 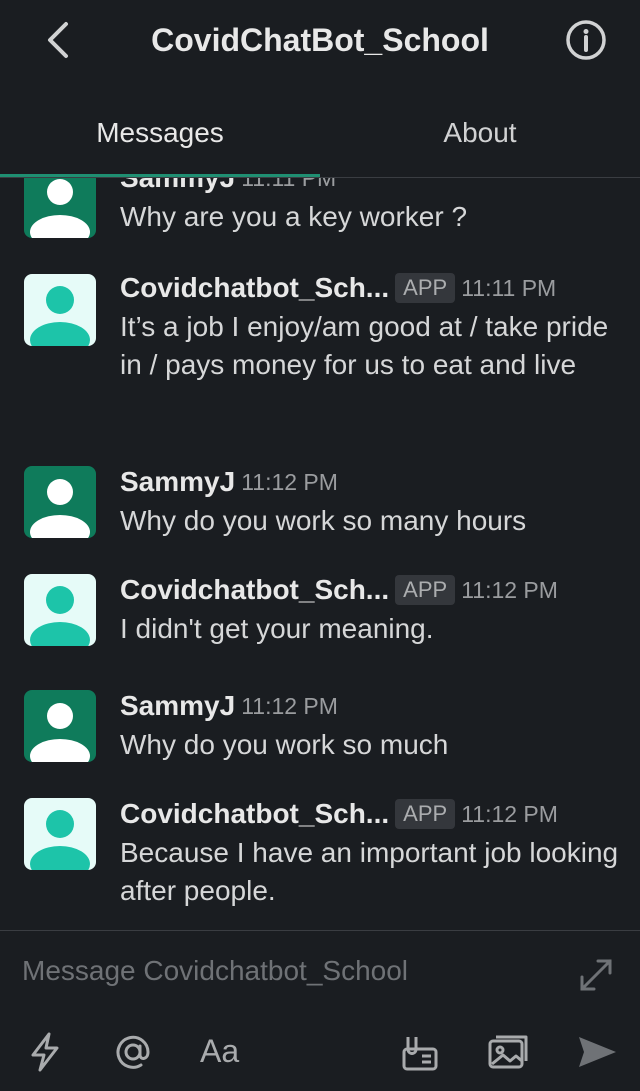 What do you see at coordinates (323, 520) in the screenshot?
I see `message-text: Why do you work so many hours` at bounding box center [323, 520].